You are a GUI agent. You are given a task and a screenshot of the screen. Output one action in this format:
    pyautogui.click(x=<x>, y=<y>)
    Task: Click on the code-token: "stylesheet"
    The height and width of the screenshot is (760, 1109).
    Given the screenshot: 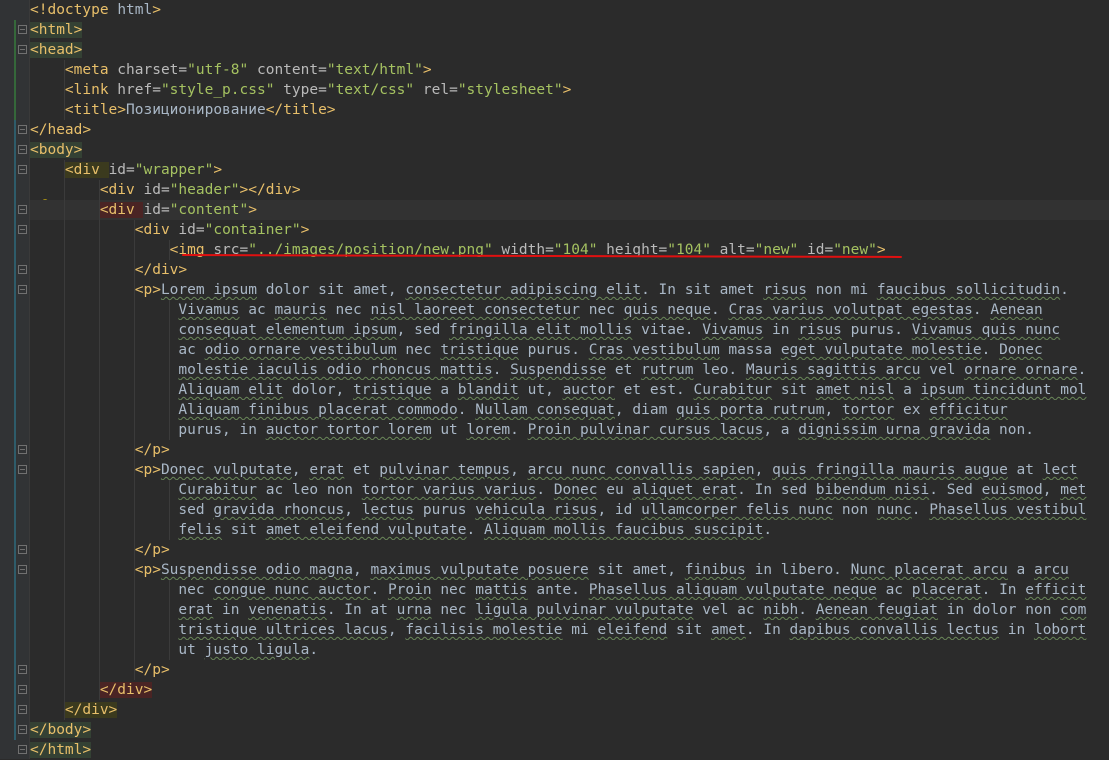 What is the action you would take?
    pyautogui.click(x=510, y=90)
    